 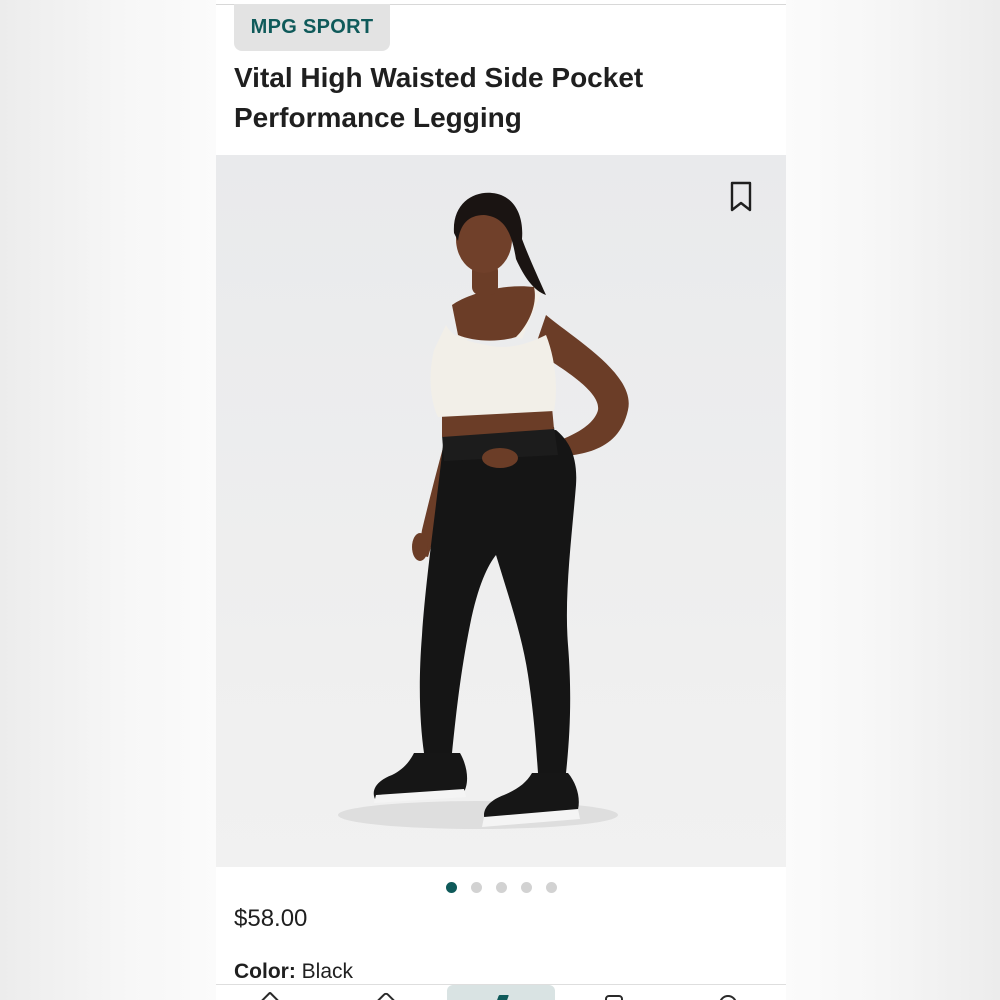 What do you see at coordinates (728, 997) in the screenshot?
I see `profile-icon` at bounding box center [728, 997].